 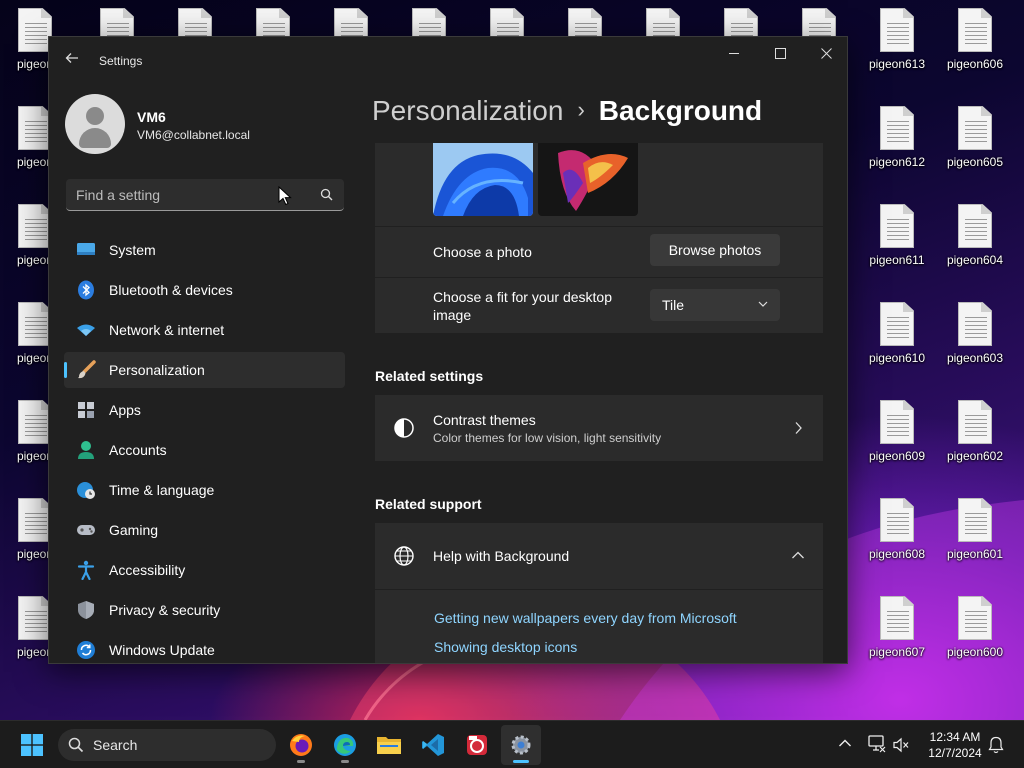 I want to click on search-box, so click(x=205, y=195).